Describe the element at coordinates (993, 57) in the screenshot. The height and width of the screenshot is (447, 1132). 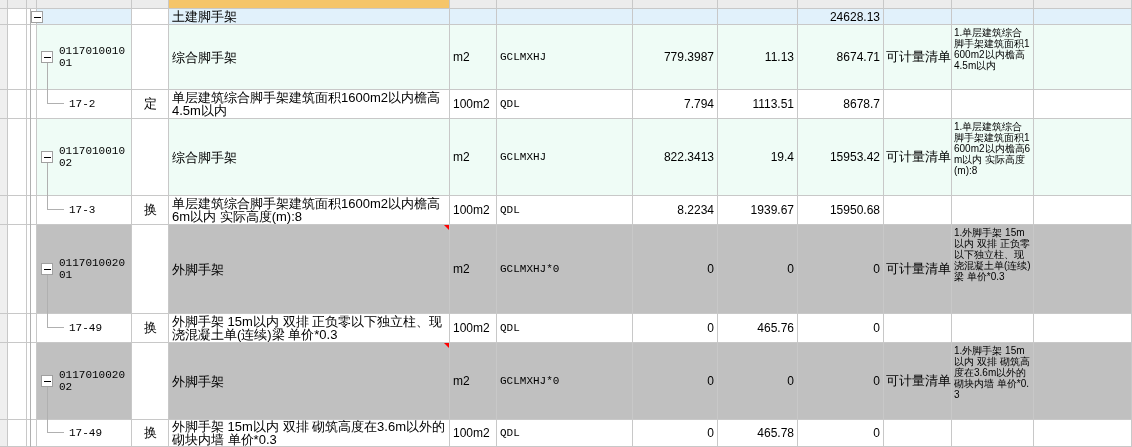
I see `features-cell: 1.单层建筑综合脚手架建筑面积1600m2以内檐高4.5m以内` at that location.